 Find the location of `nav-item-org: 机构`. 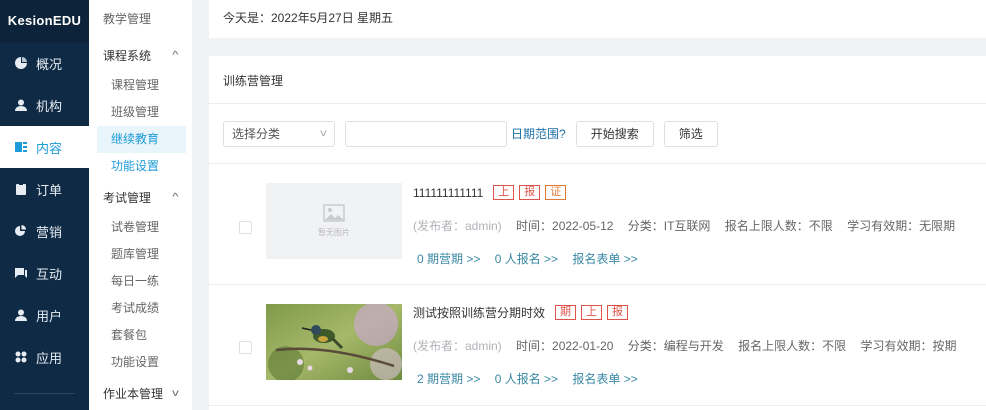

nav-item-org: 机构 is located at coordinates (44, 105).